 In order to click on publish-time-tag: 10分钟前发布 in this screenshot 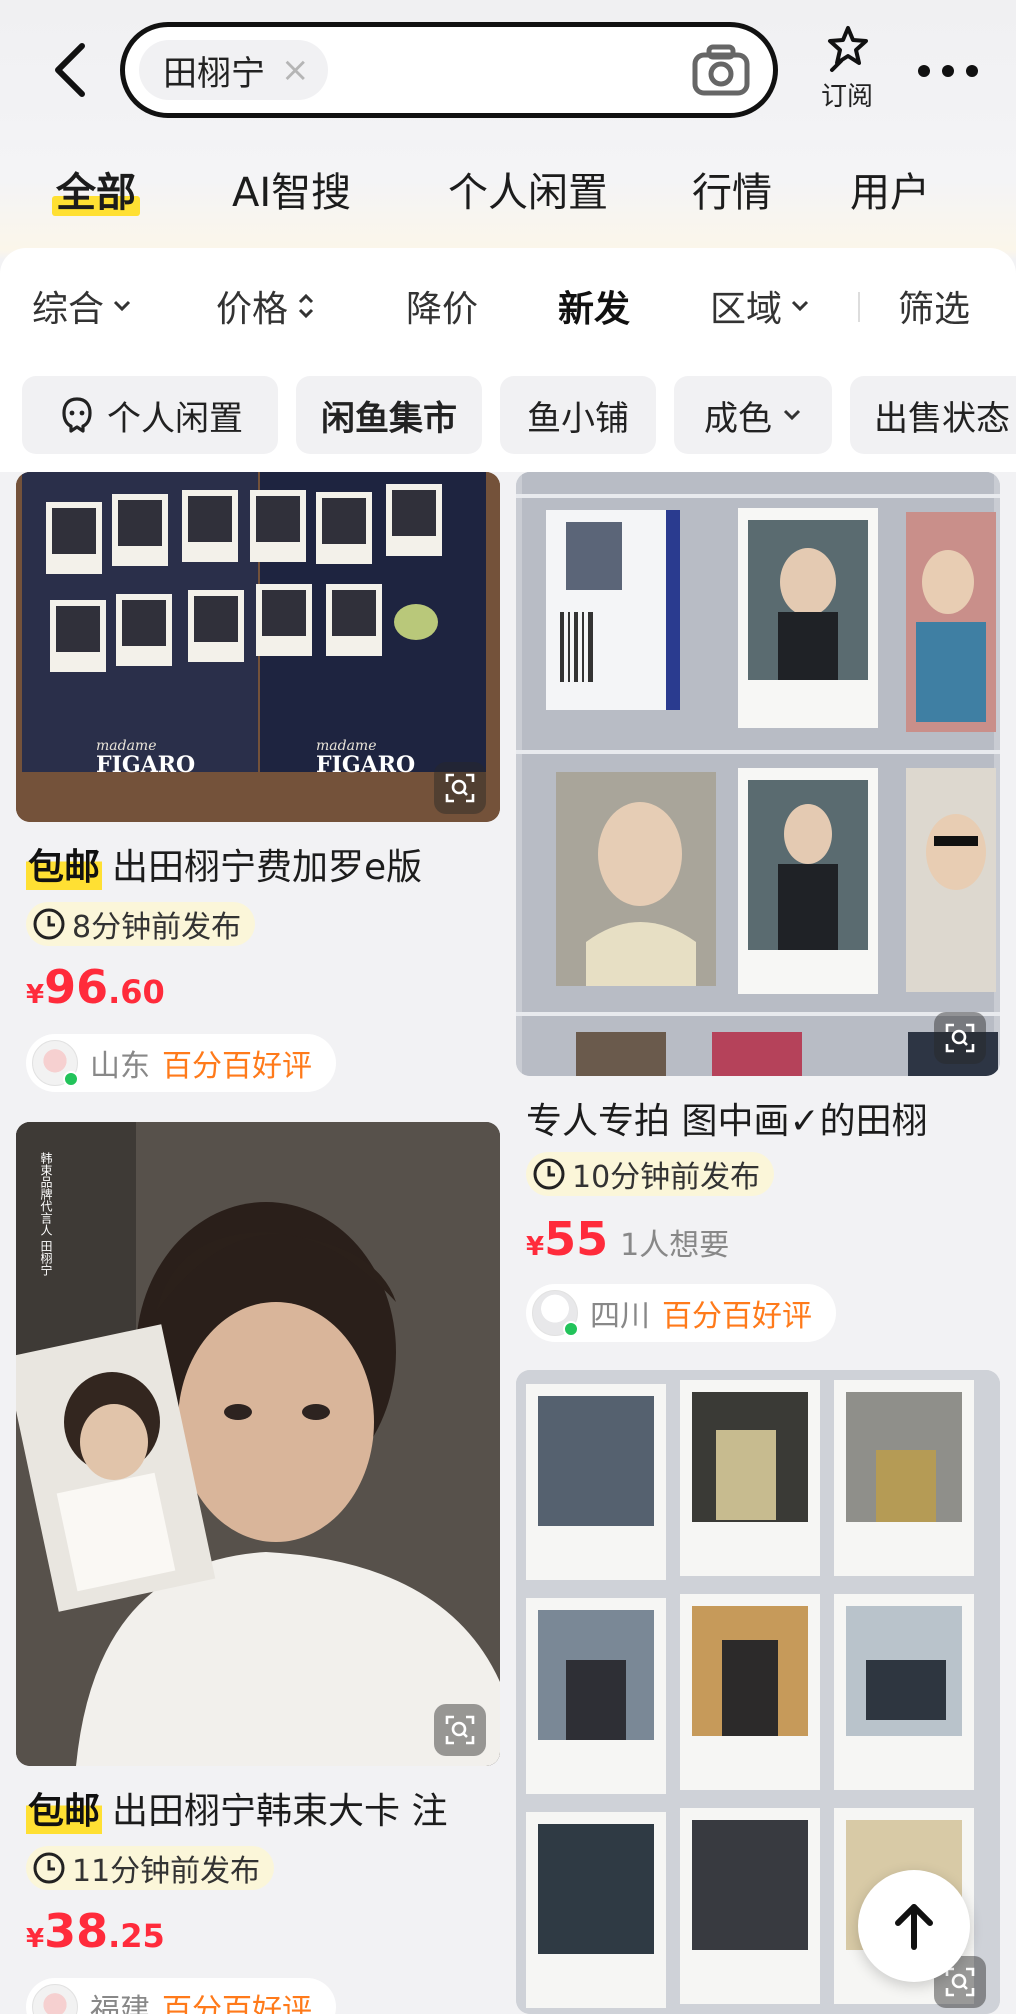, I will do `click(650, 1174)`.